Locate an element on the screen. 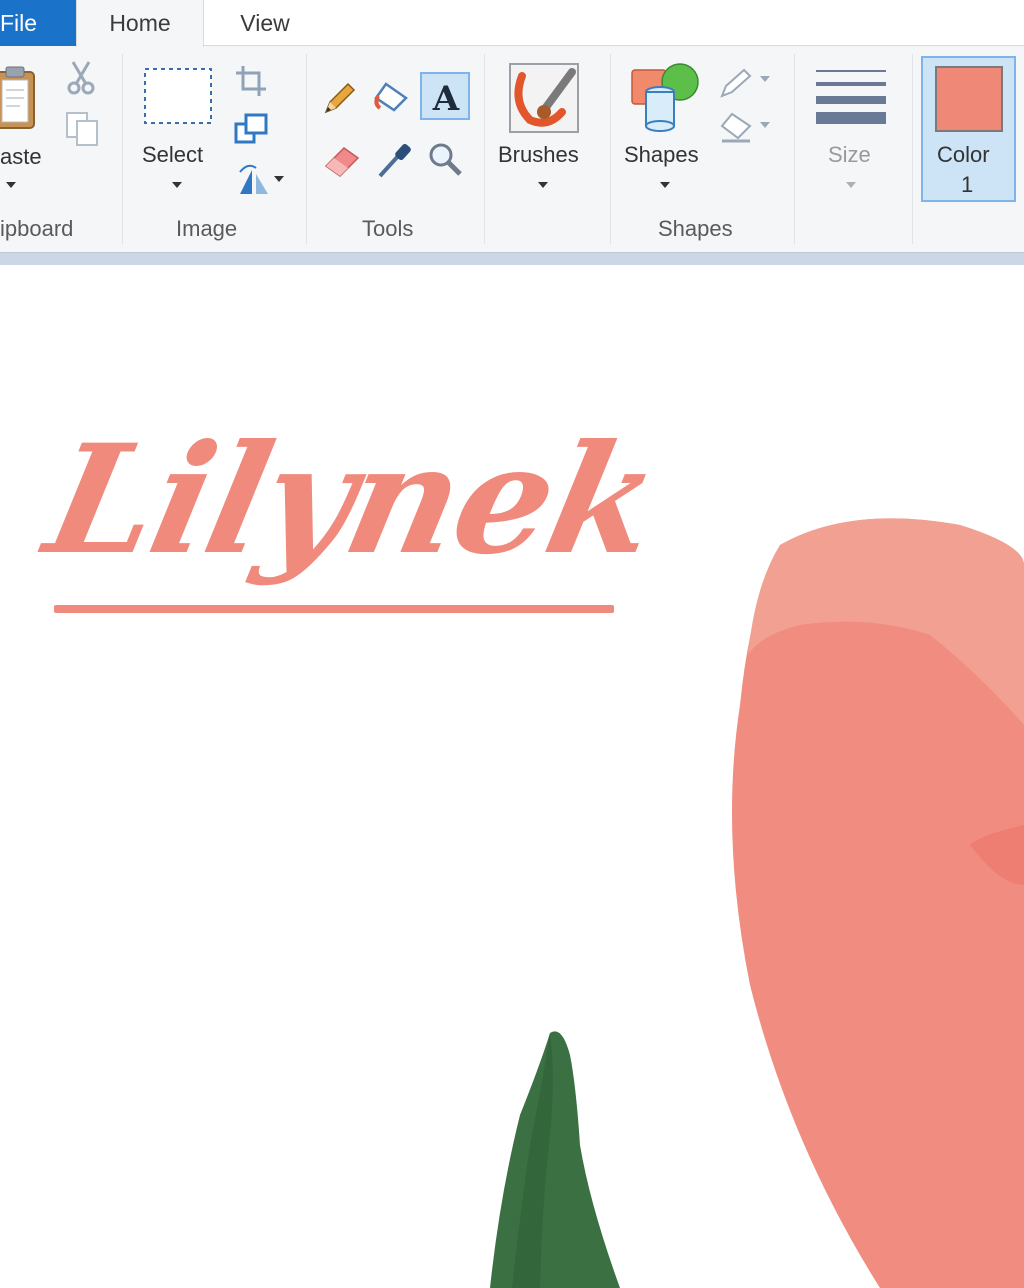  copy-button is located at coordinates (83, 129).